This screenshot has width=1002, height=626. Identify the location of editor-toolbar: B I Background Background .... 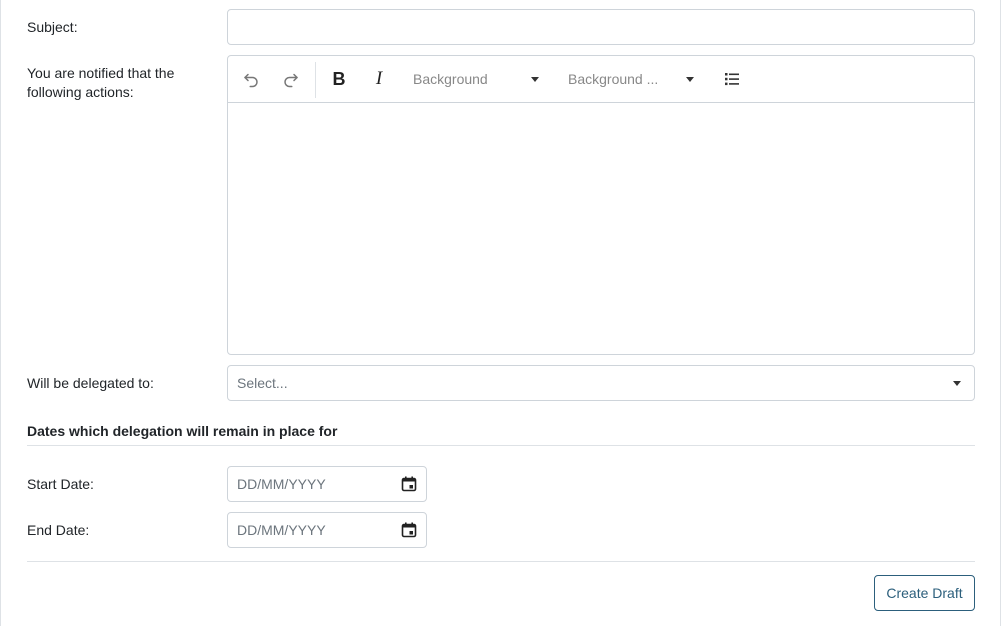
(601, 79).